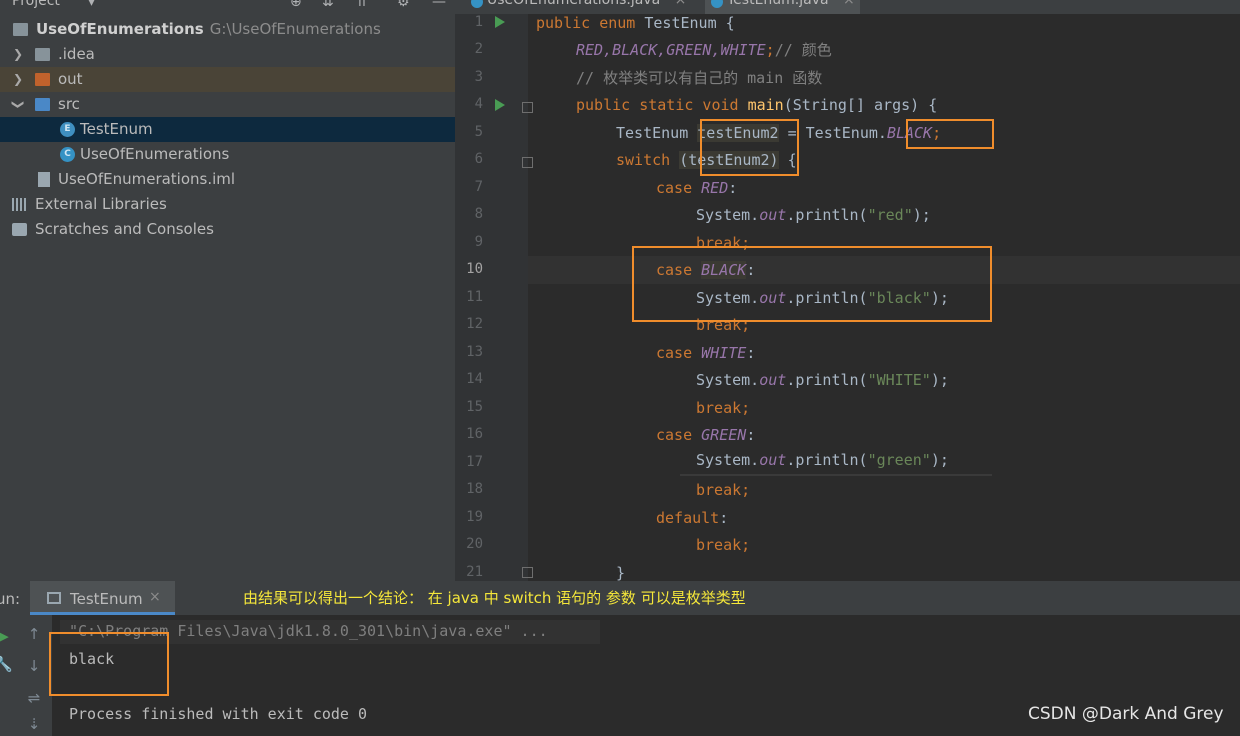  I want to click on code-line-1: public enum TestEnum {, so click(635, 23).